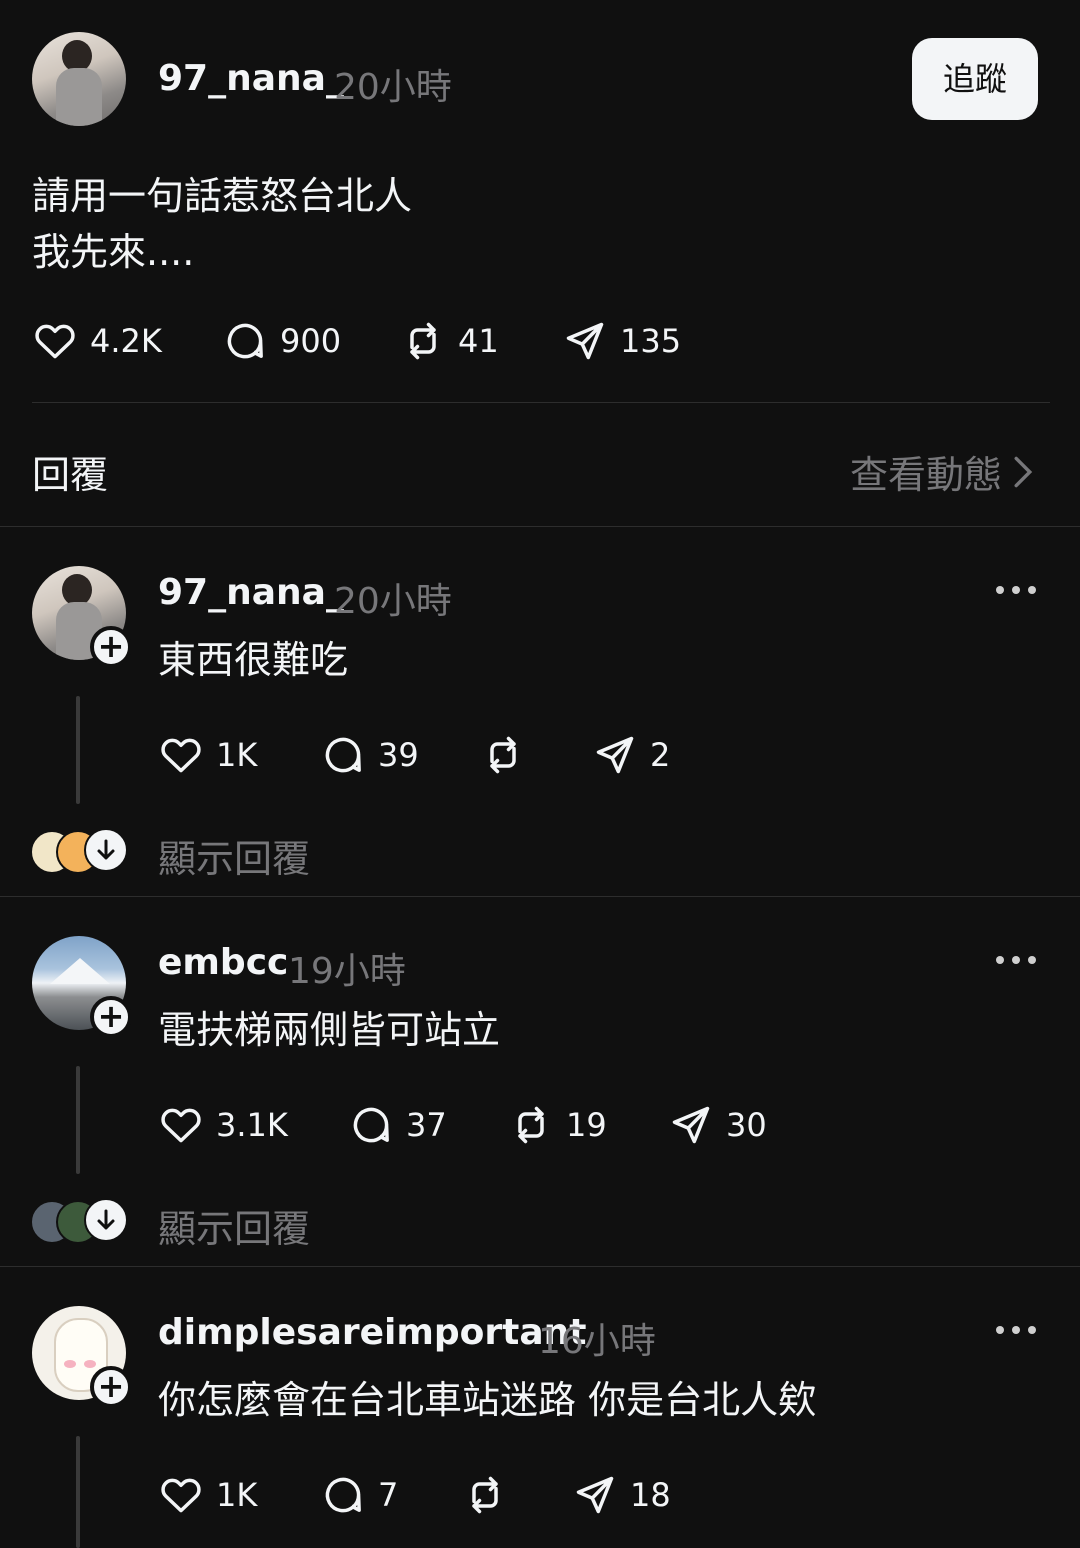 This screenshot has height=1548, width=1080. What do you see at coordinates (393, 87) in the screenshot?
I see `post-timestamp: 20小時` at bounding box center [393, 87].